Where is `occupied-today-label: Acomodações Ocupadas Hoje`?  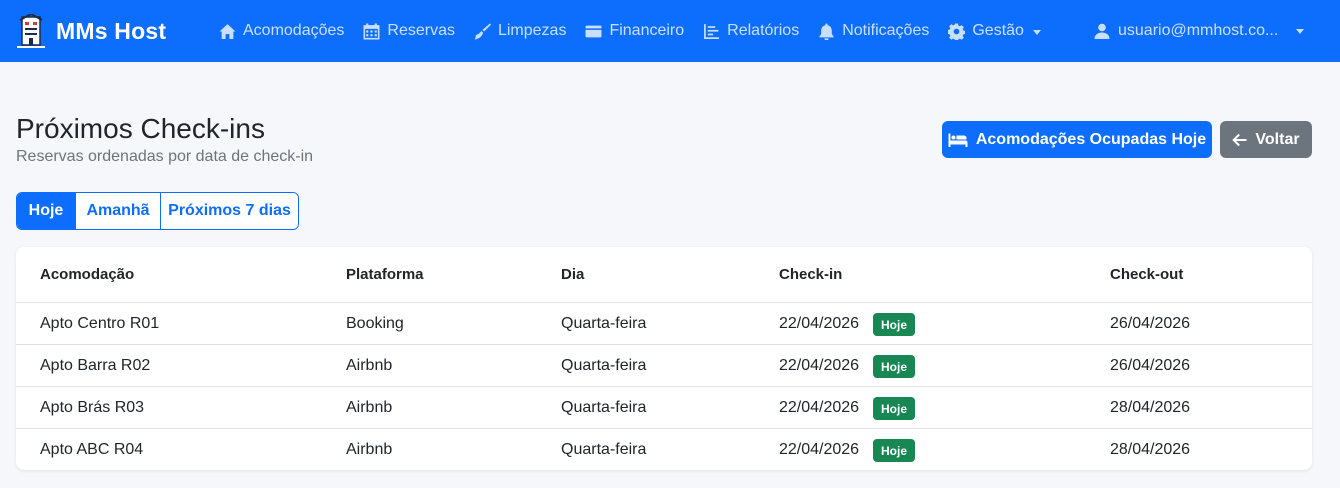
occupied-today-label: Acomodações Ocupadas Hoje is located at coordinates (1091, 139).